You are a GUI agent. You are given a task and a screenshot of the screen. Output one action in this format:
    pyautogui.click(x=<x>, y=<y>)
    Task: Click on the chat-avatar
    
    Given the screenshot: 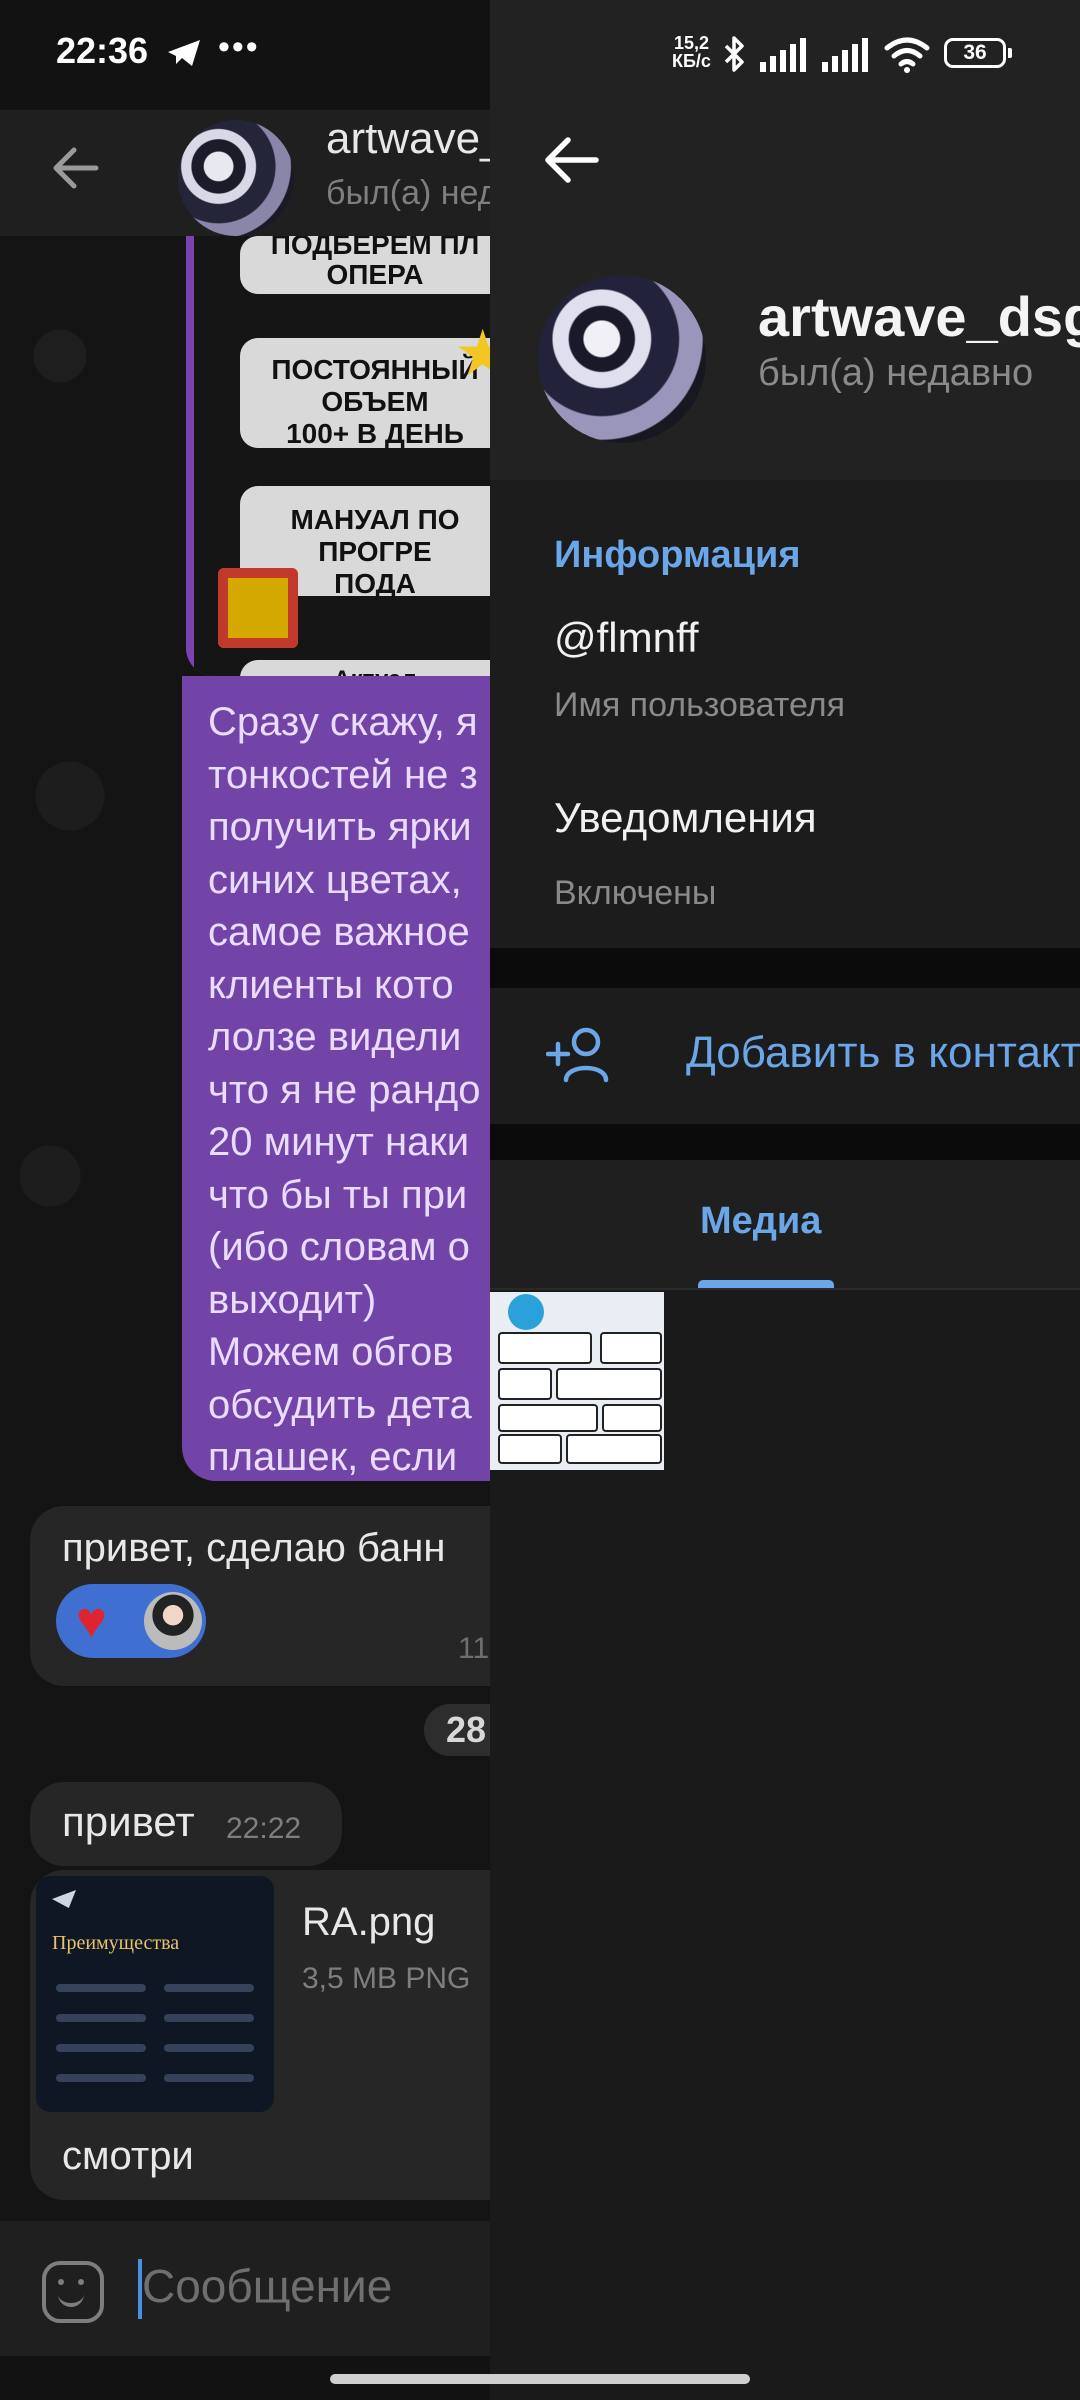 What is the action you would take?
    pyautogui.click(x=236, y=178)
    